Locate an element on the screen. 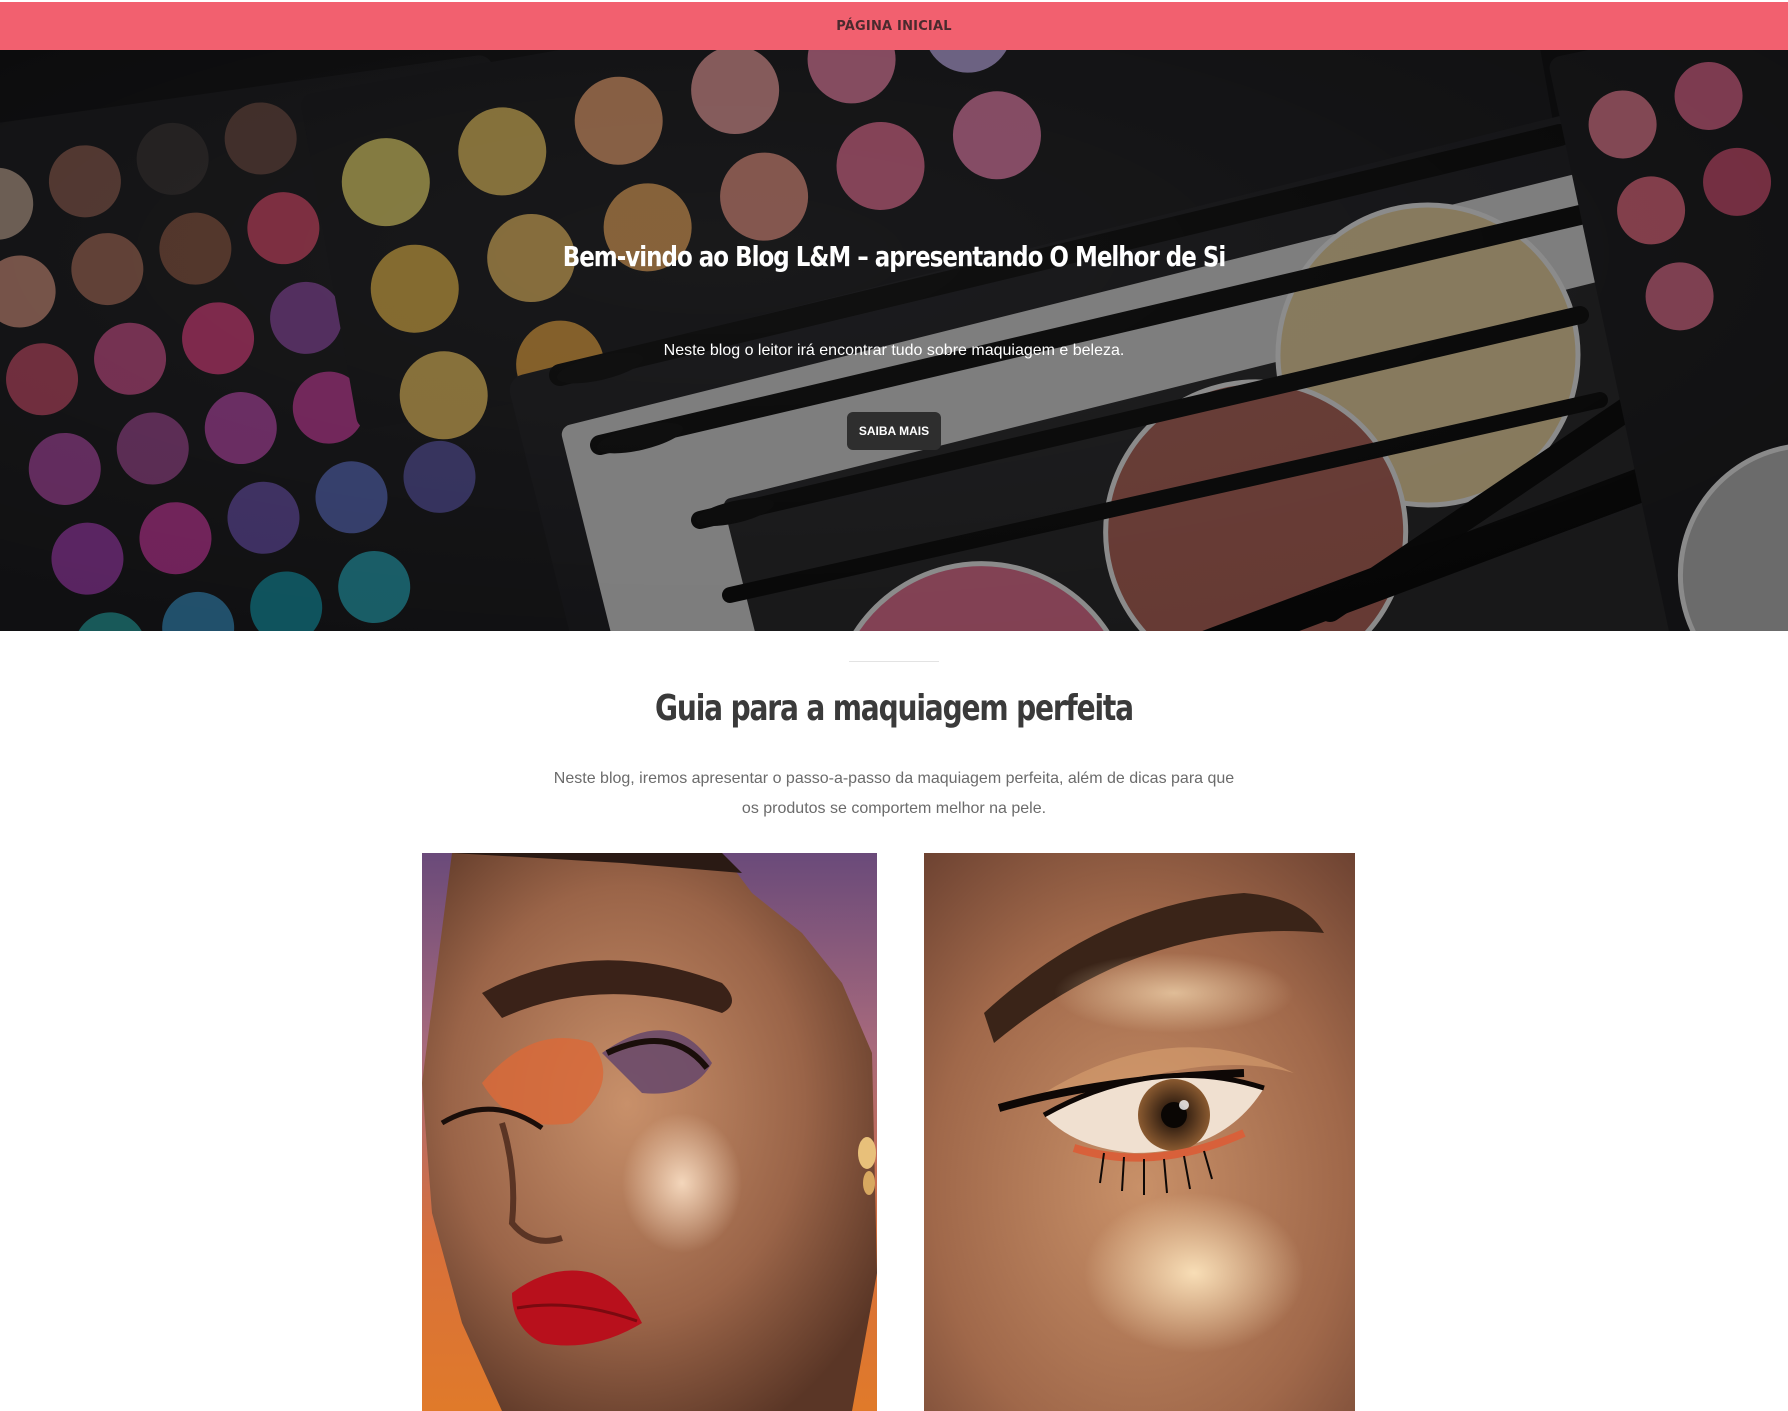  nav-home-link: PÁGINA INICIAL is located at coordinates (893, 26).